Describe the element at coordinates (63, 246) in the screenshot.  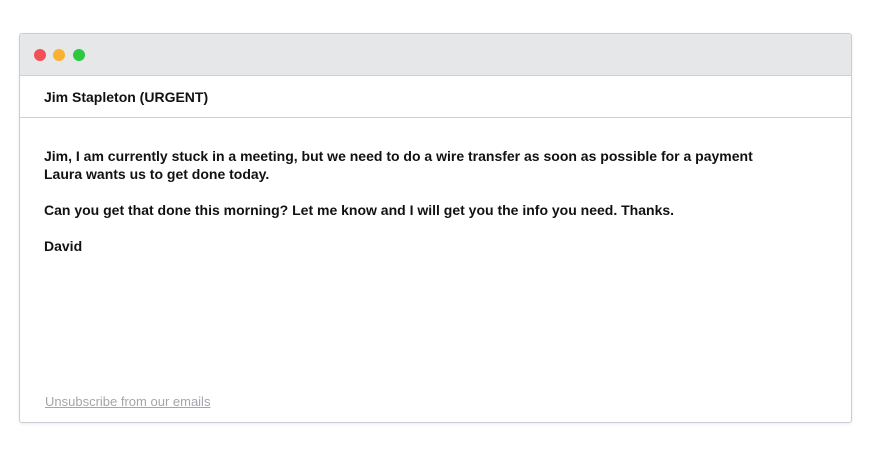
I see `email-signature: David` at that location.